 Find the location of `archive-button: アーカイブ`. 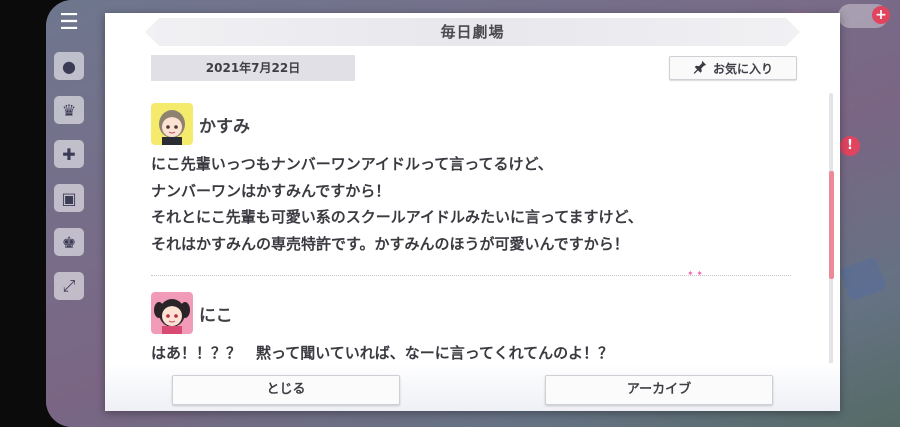

archive-button: アーカイブ is located at coordinates (659, 390).